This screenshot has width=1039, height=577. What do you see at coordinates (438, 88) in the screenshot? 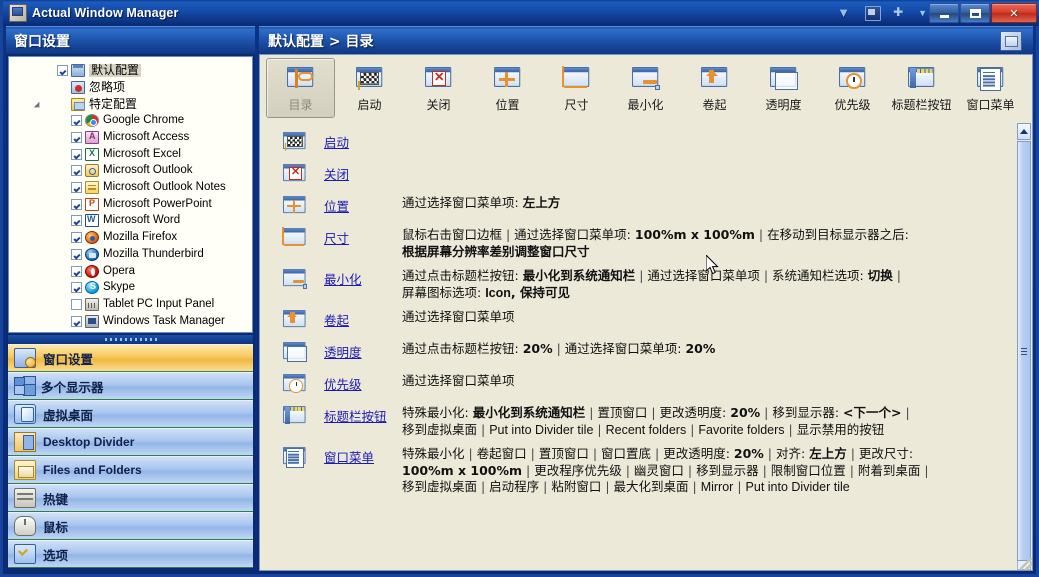
I see `toolbar-button-3: ✕ 关闭` at bounding box center [438, 88].